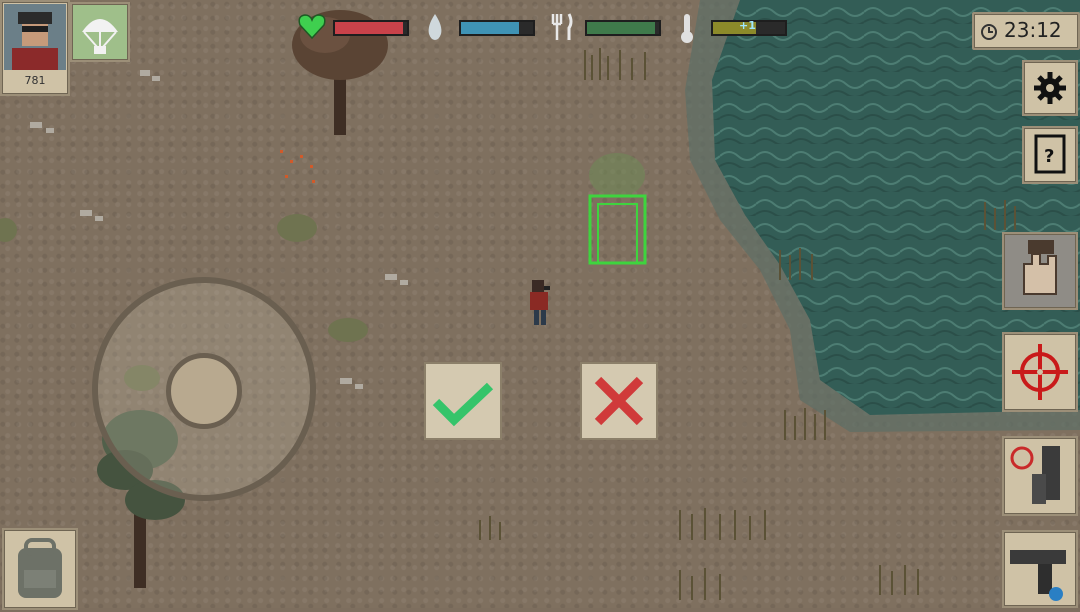 The height and width of the screenshot is (612, 1080). What do you see at coordinates (297, 166) in the screenshot?
I see `red-flowers` at bounding box center [297, 166].